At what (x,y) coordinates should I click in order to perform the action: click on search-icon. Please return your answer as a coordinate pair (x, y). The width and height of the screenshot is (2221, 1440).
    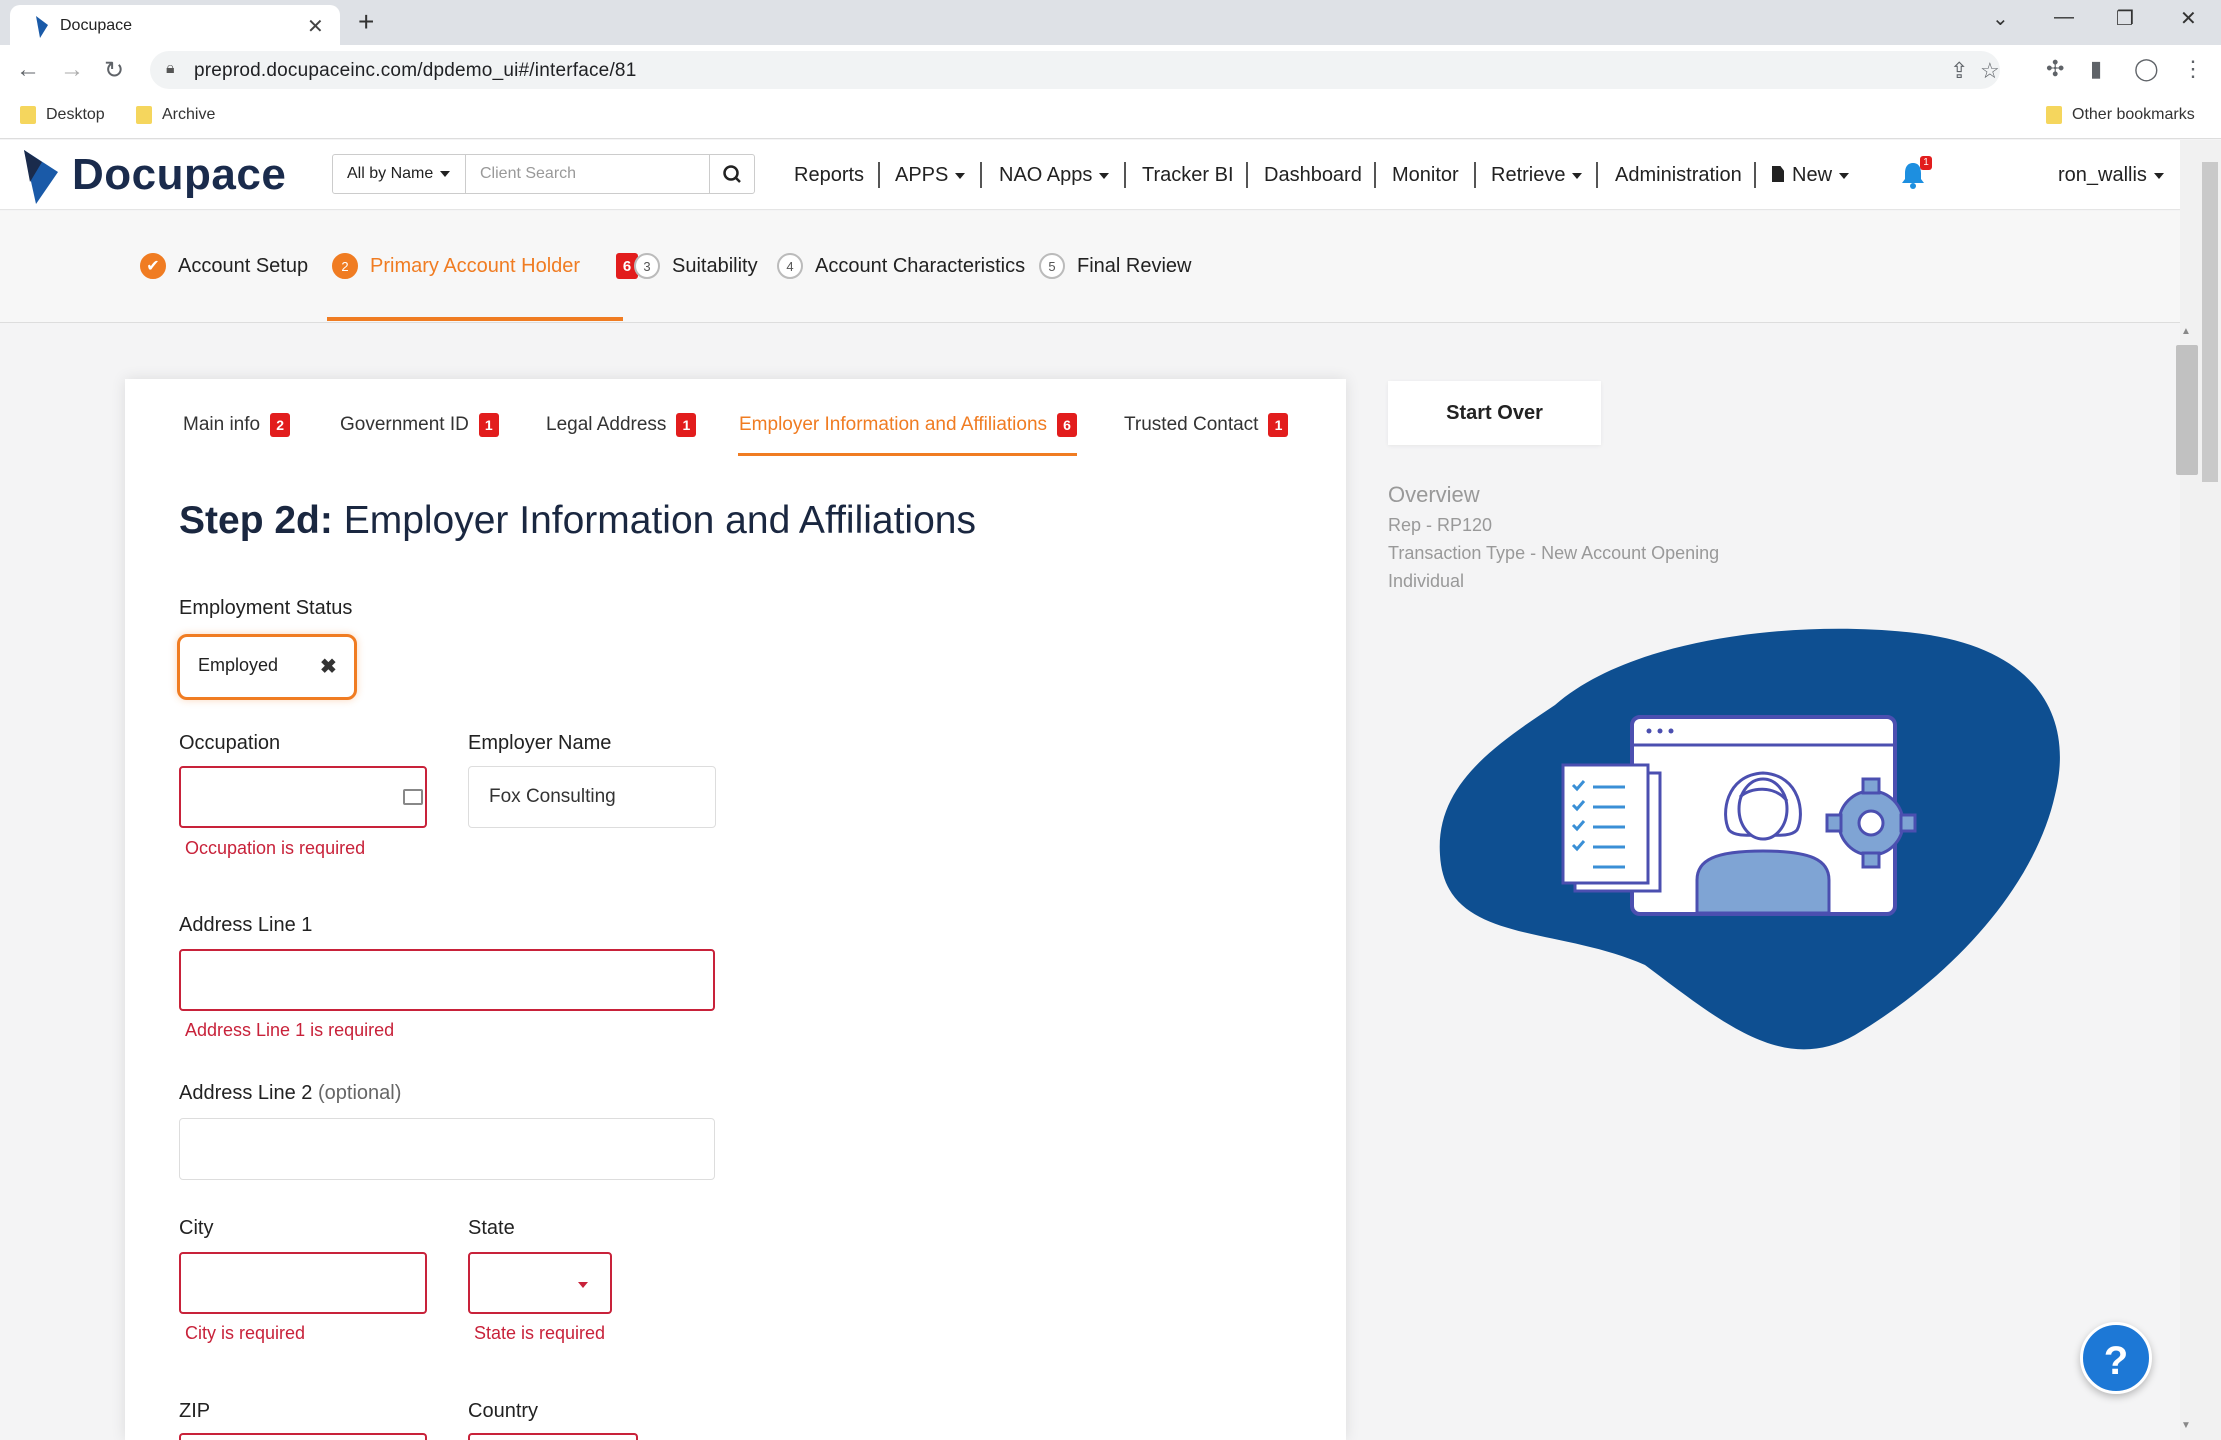
    Looking at the image, I should click on (732, 174).